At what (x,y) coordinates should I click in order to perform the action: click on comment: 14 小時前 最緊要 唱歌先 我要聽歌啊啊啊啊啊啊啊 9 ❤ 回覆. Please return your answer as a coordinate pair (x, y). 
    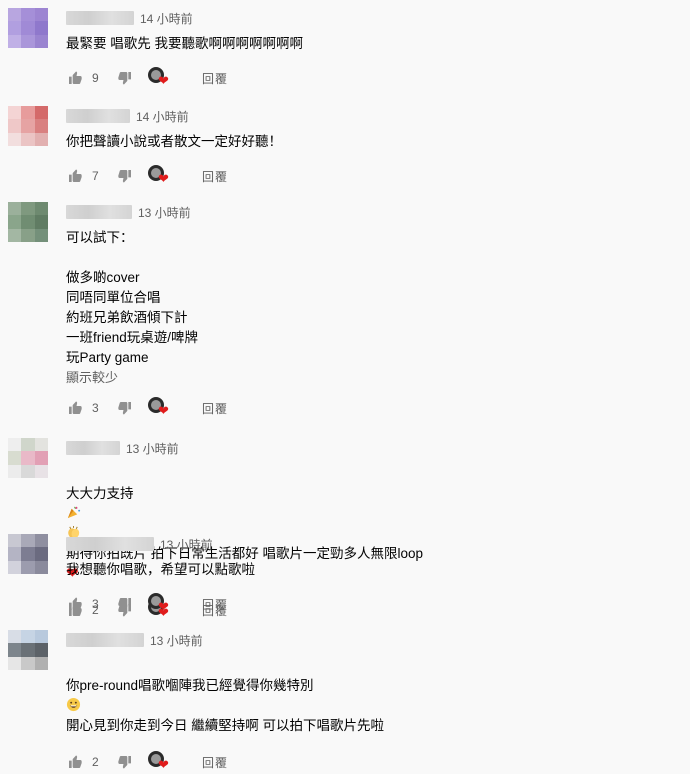
    Looking at the image, I should click on (345, 47).